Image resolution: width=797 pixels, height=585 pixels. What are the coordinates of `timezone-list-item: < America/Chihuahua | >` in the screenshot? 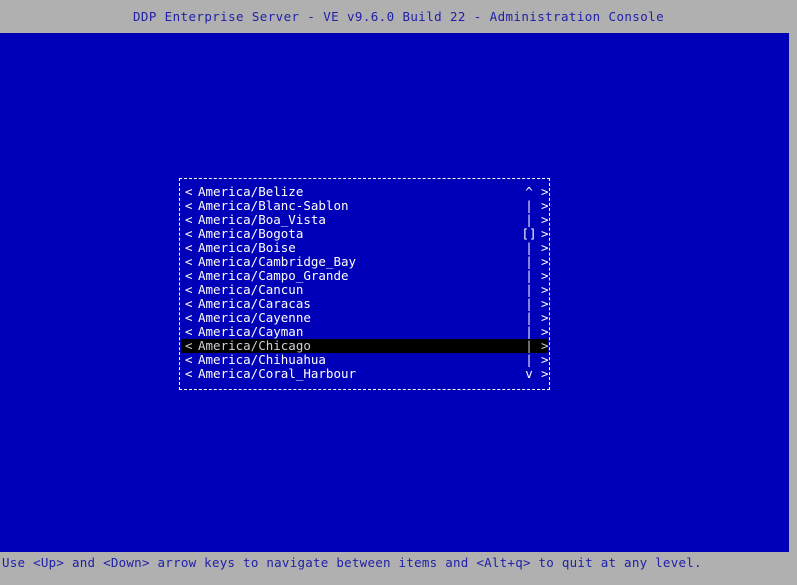 It's located at (365, 359).